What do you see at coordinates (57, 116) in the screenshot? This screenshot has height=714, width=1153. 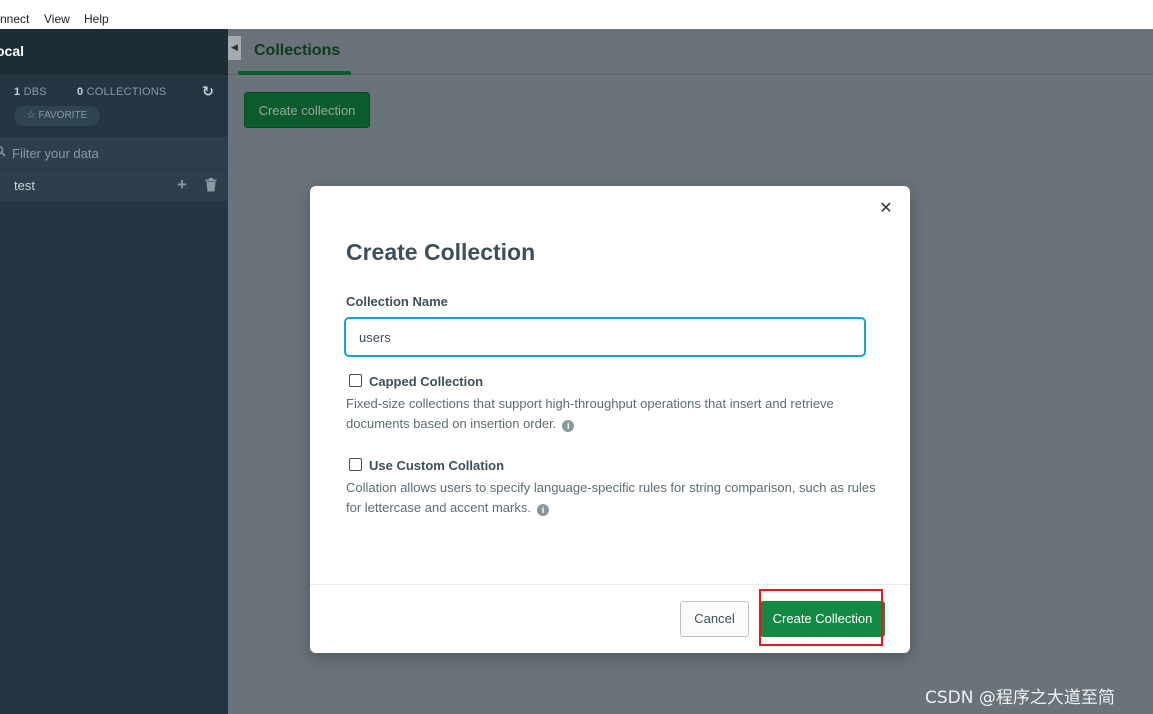 I see `favorite-button: ☆ FAVORITE` at bounding box center [57, 116].